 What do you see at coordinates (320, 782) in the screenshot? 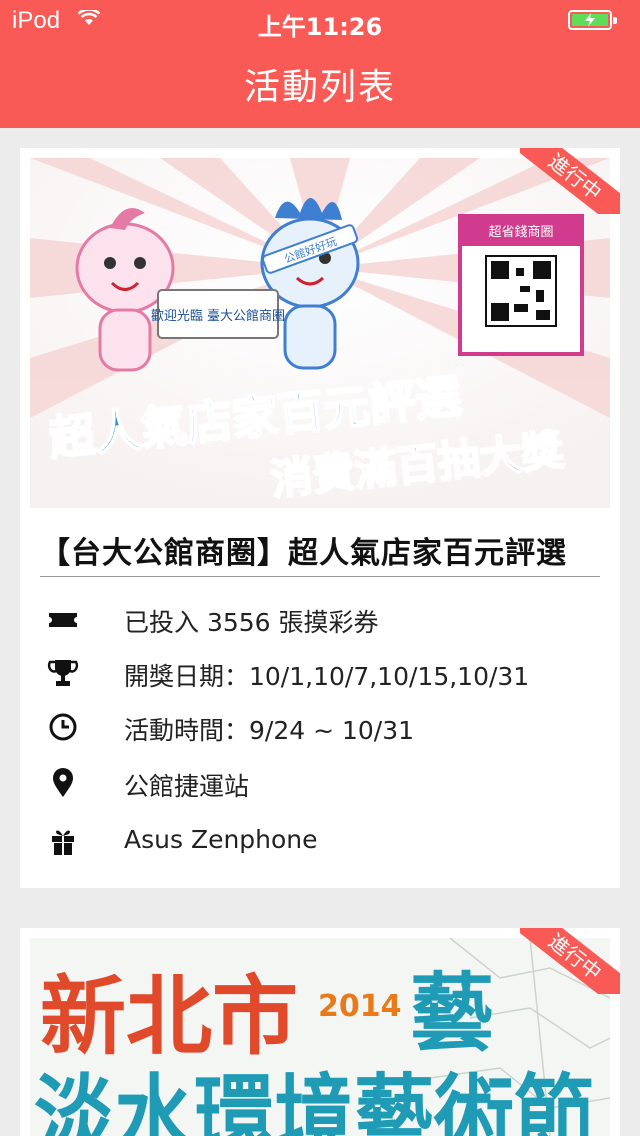
I see `detail-location: 公館捷運站` at bounding box center [320, 782].